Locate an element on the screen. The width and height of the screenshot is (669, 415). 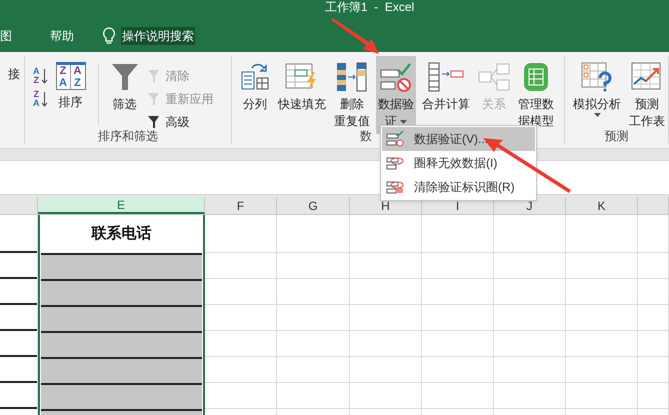
table-cell-text: 联系电话 is located at coordinates (122, 234).